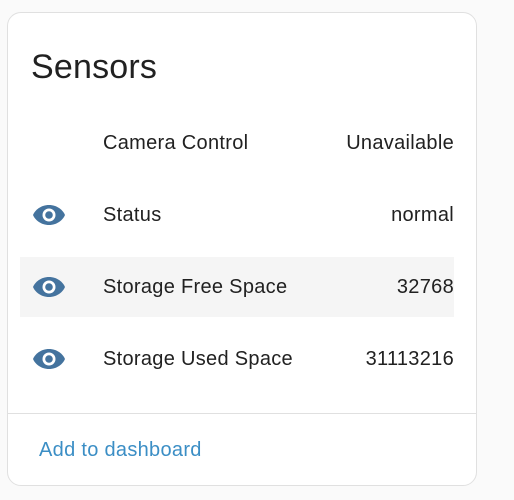  I want to click on add-to-dashboard-button: Add to dashboard, so click(120, 450).